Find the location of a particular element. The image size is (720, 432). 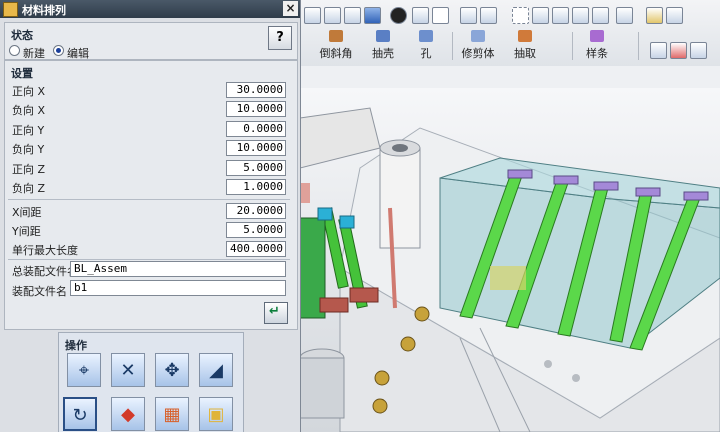

cube-icon is located at coordinates (372, 15).